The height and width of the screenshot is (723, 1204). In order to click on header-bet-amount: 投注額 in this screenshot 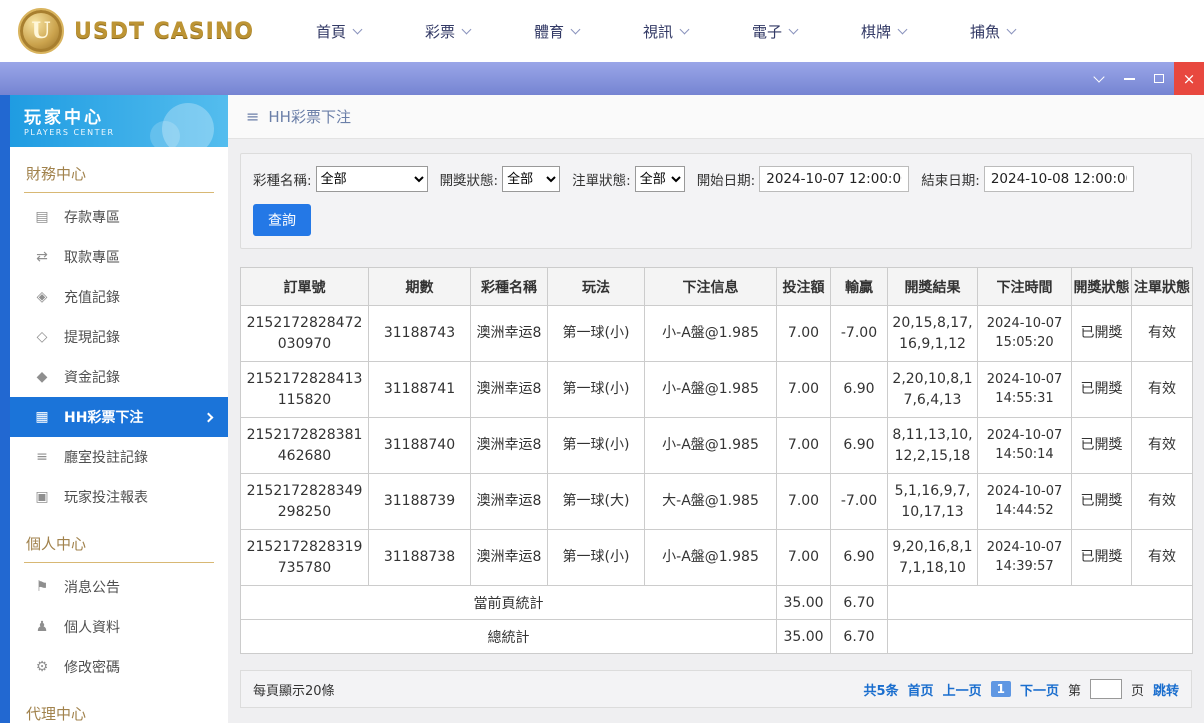, I will do `click(803, 286)`.